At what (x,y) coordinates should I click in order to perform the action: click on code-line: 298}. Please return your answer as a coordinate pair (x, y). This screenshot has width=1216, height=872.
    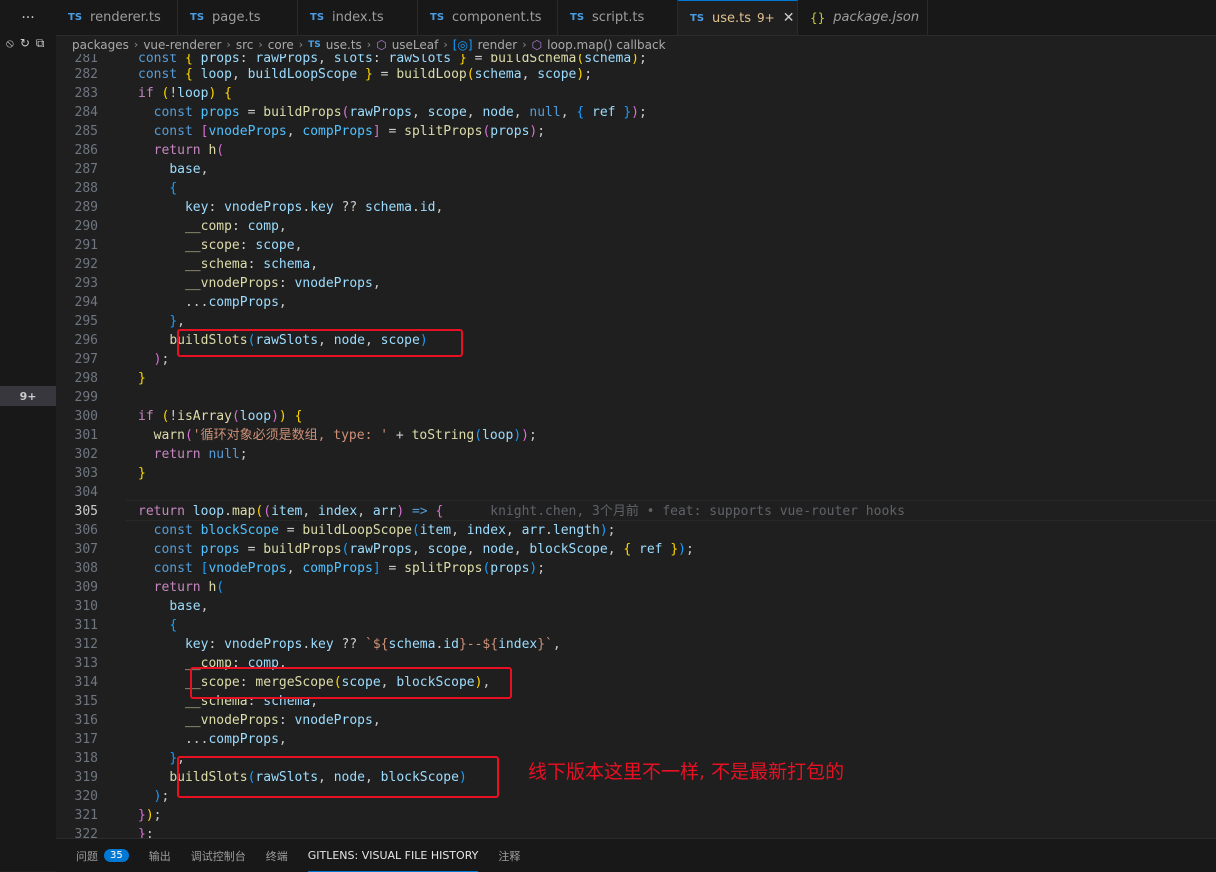
    Looking at the image, I should click on (110, 378).